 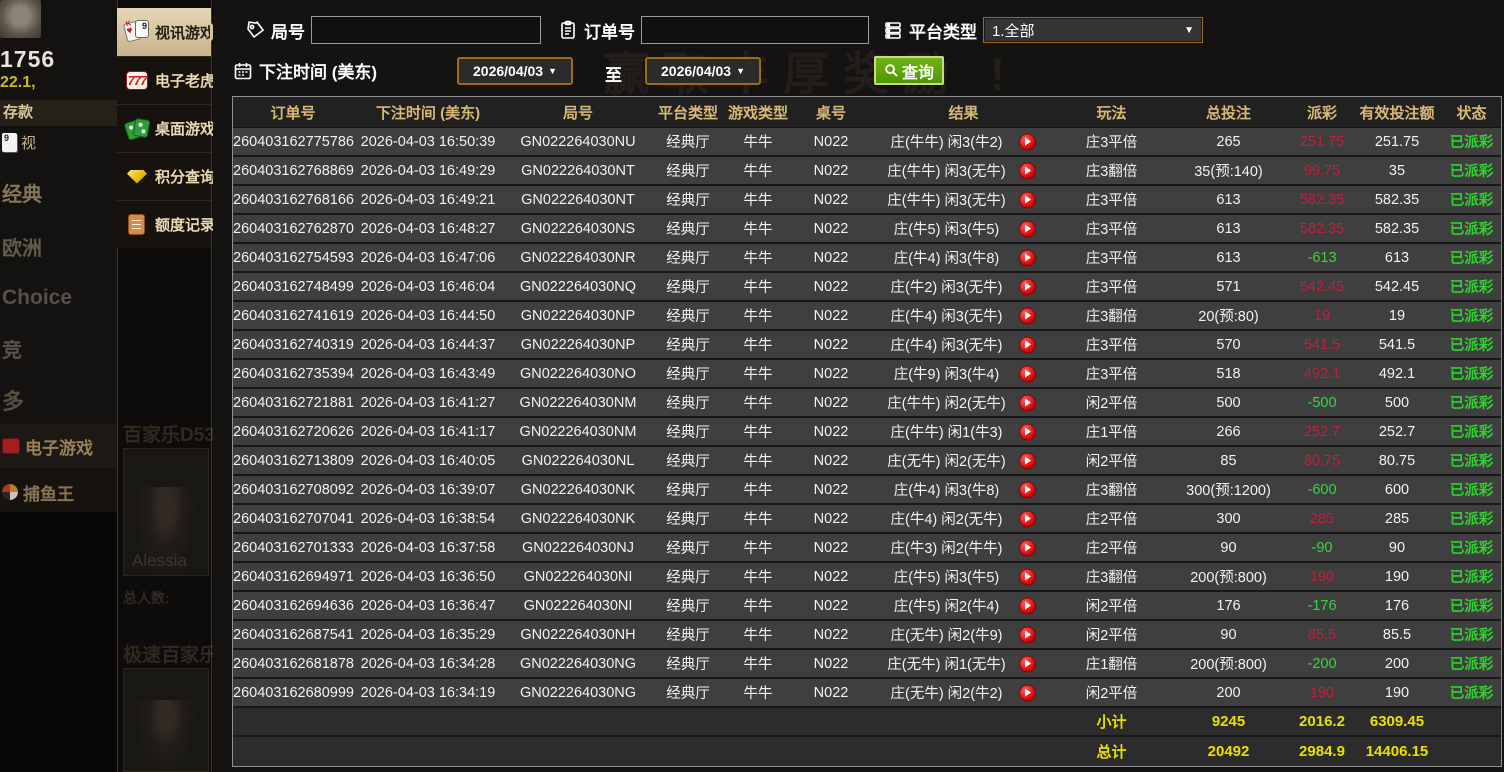 What do you see at coordinates (428, 663) in the screenshot?
I see `cell-bet-time: 2026-04-03 16:34:28` at bounding box center [428, 663].